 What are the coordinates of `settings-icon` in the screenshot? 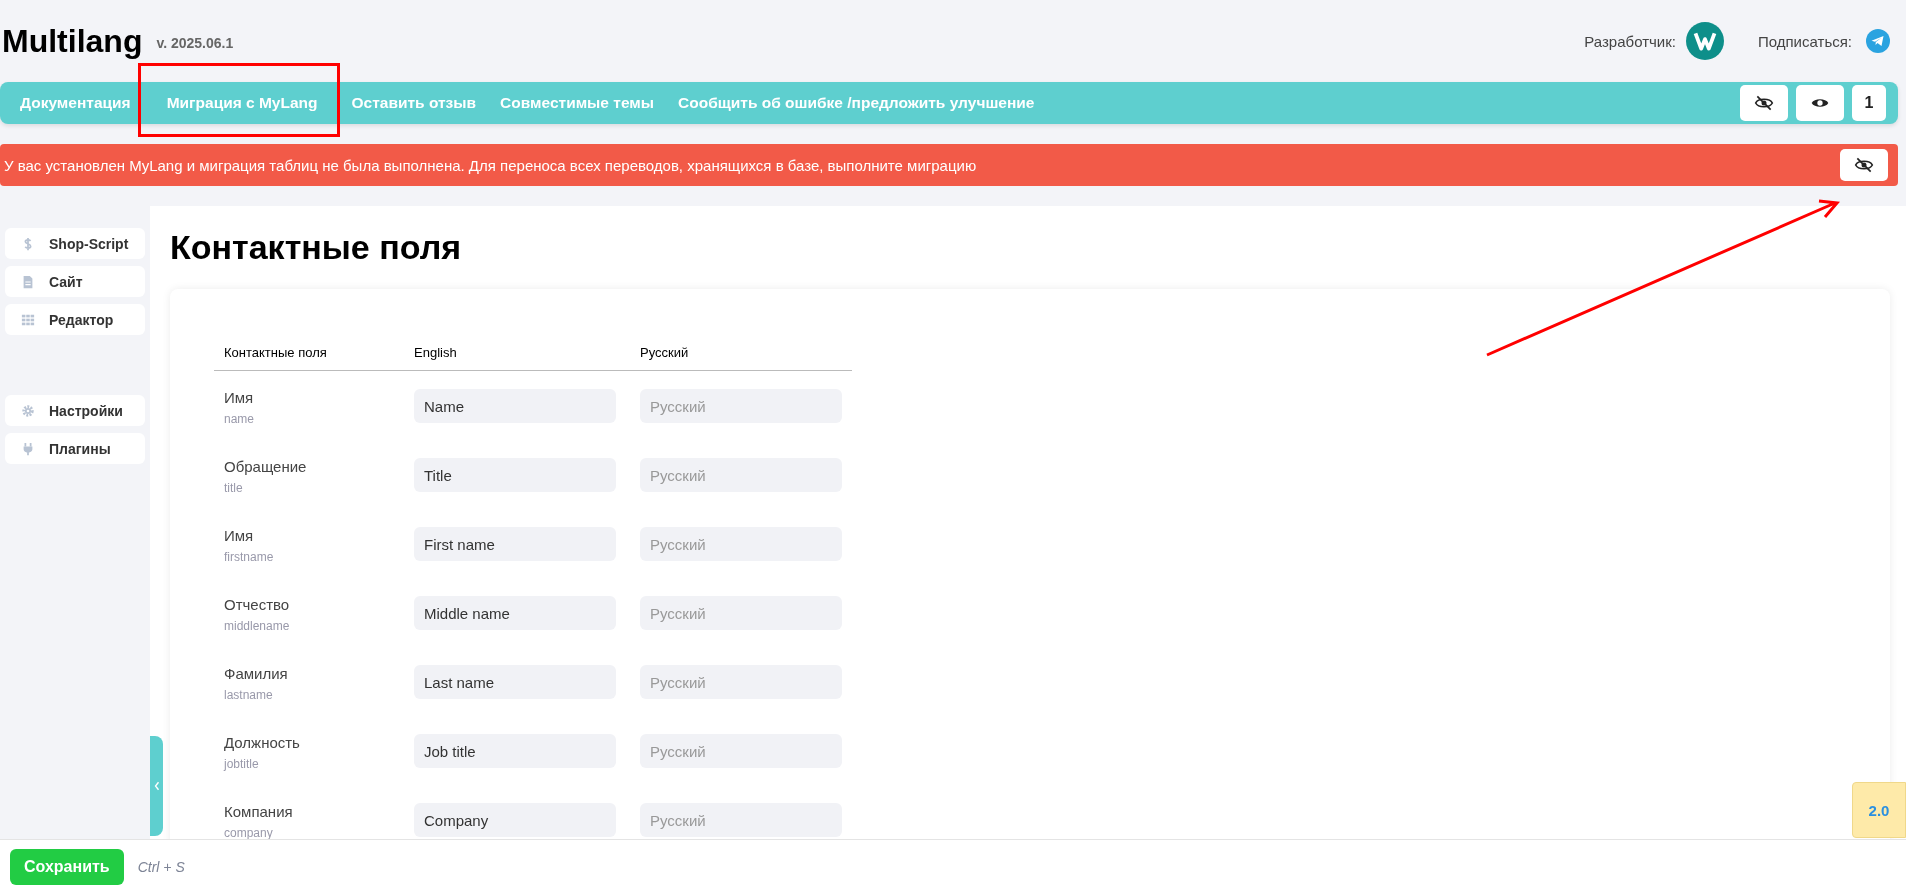 It's located at (28, 410).